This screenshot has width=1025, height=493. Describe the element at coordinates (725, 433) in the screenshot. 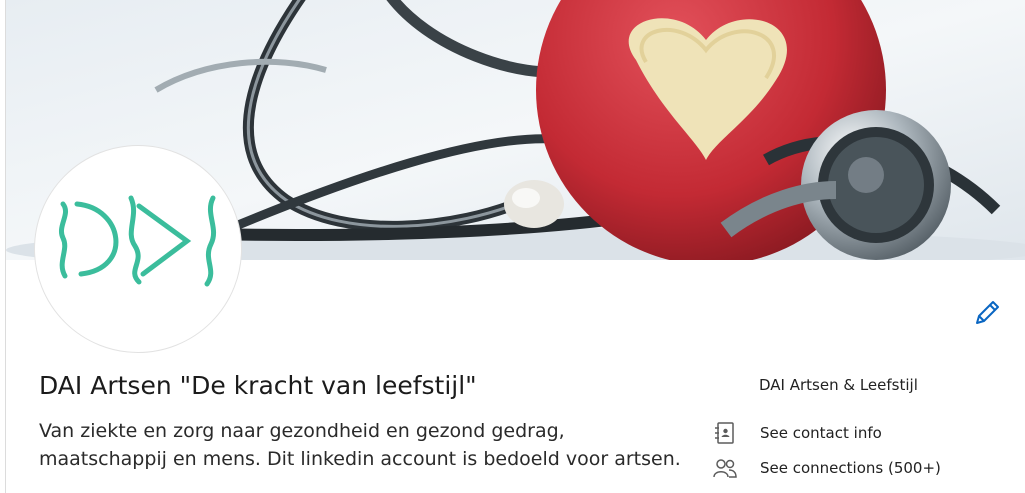

I see `contact-card-icon` at that location.